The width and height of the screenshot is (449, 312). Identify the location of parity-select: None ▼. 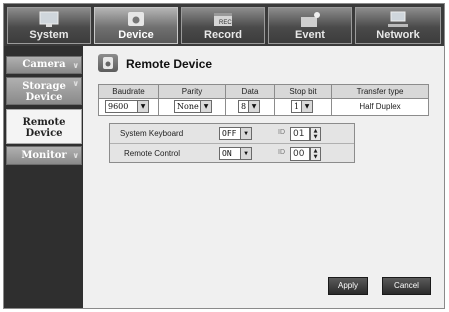
(193, 106).